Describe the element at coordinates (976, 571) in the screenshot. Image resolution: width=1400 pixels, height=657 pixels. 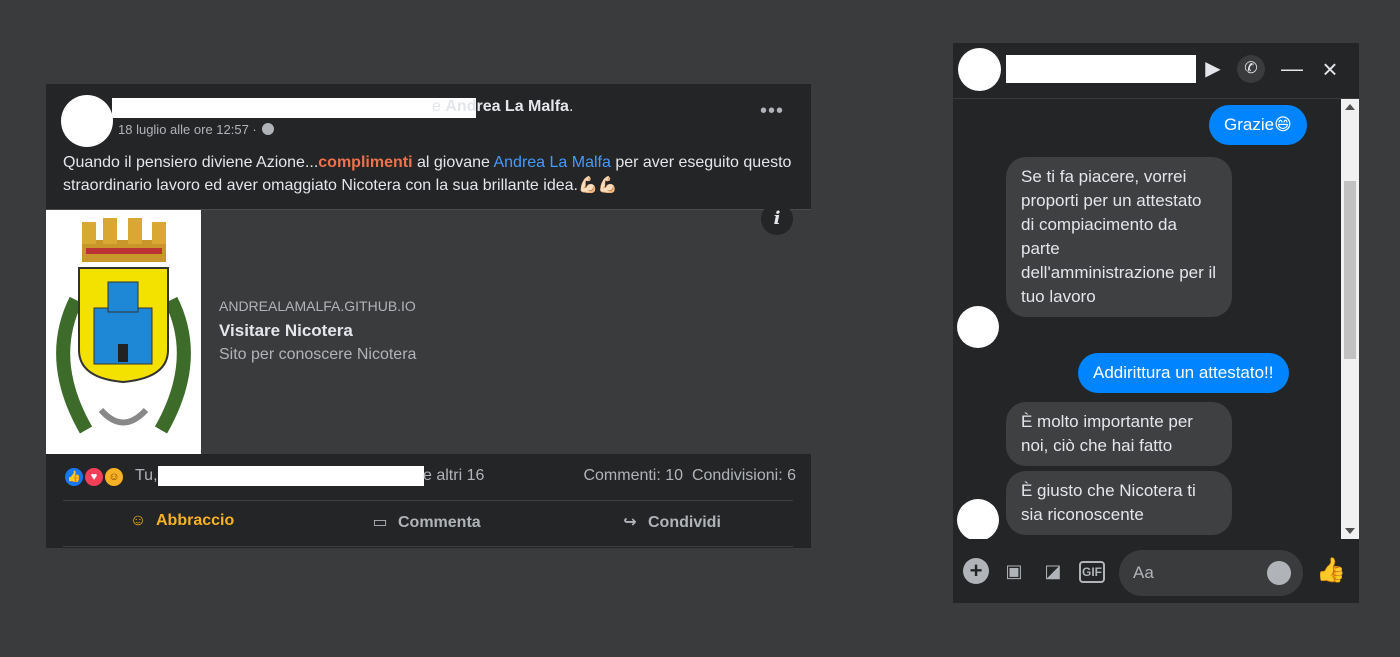
I see `plus-icon: +` at that location.